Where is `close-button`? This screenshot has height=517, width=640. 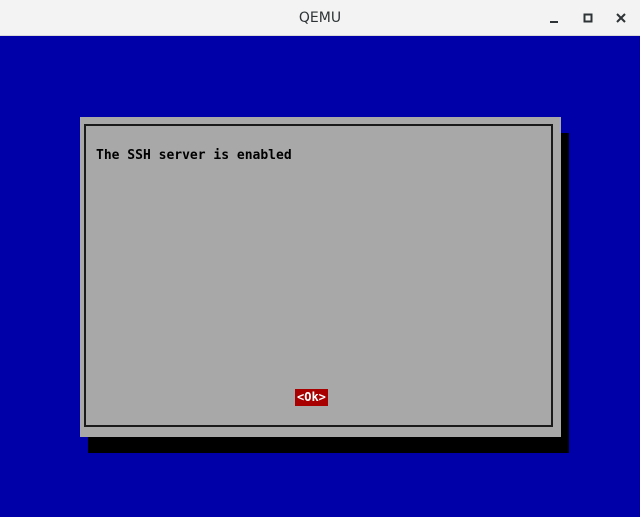 close-button is located at coordinates (621, 18).